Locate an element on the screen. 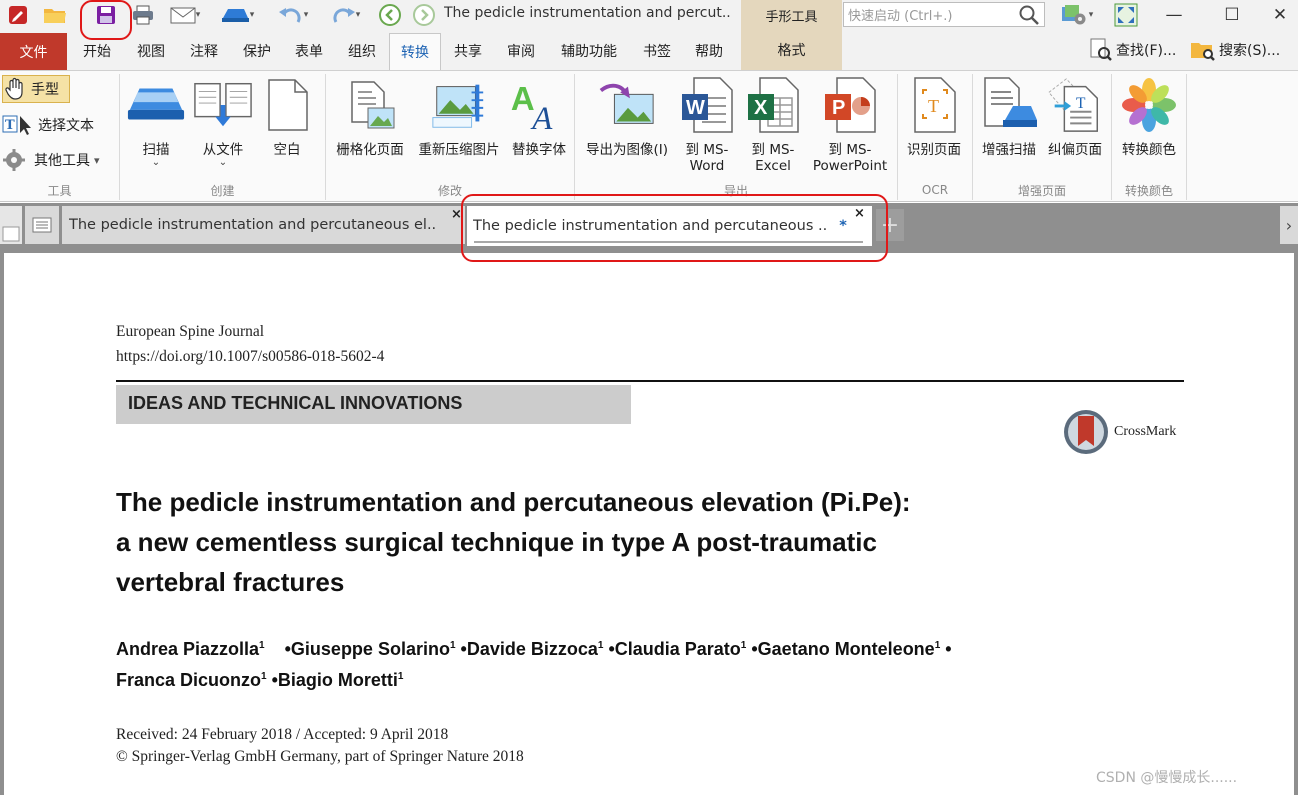 Image resolution: width=1298 pixels, height=795 pixels. tab-accessibility: 辅助功能 is located at coordinates (589, 51).